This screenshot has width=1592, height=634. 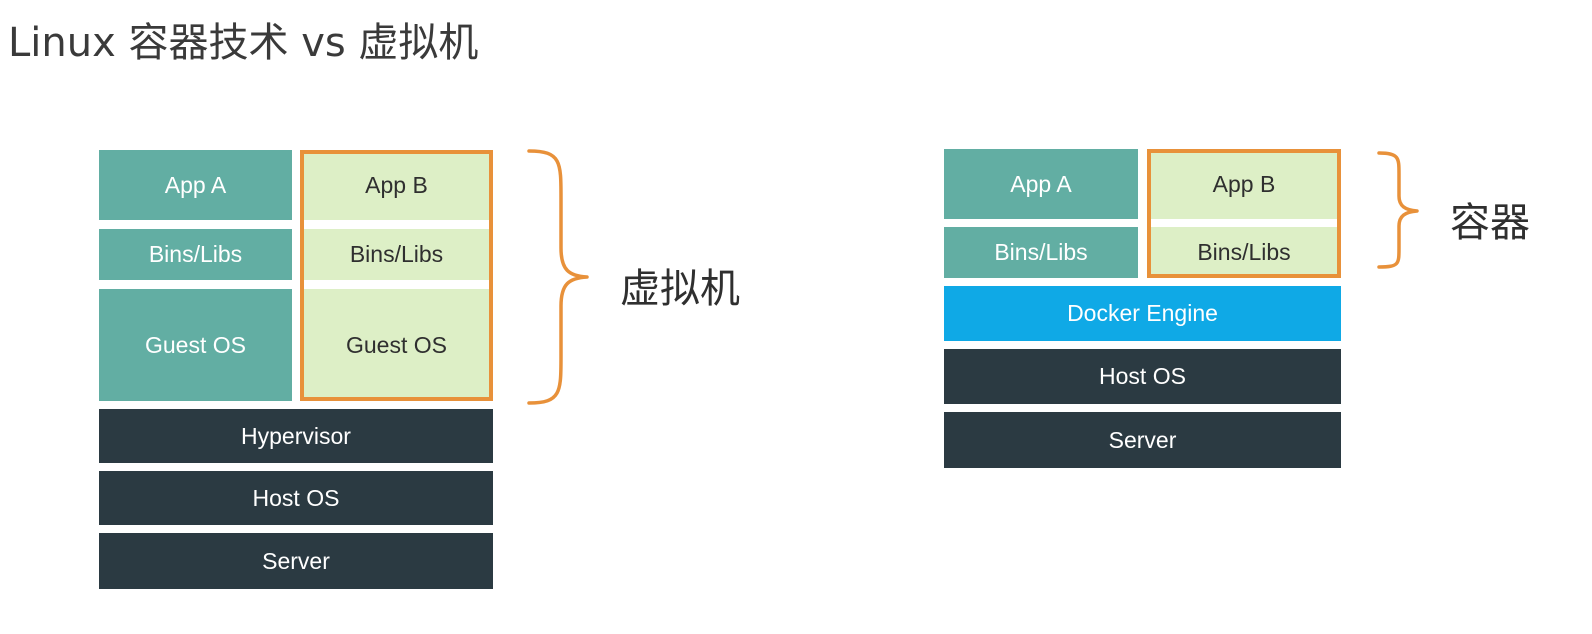 What do you see at coordinates (195, 185) in the screenshot?
I see `vm-app-a-block: App A` at bounding box center [195, 185].